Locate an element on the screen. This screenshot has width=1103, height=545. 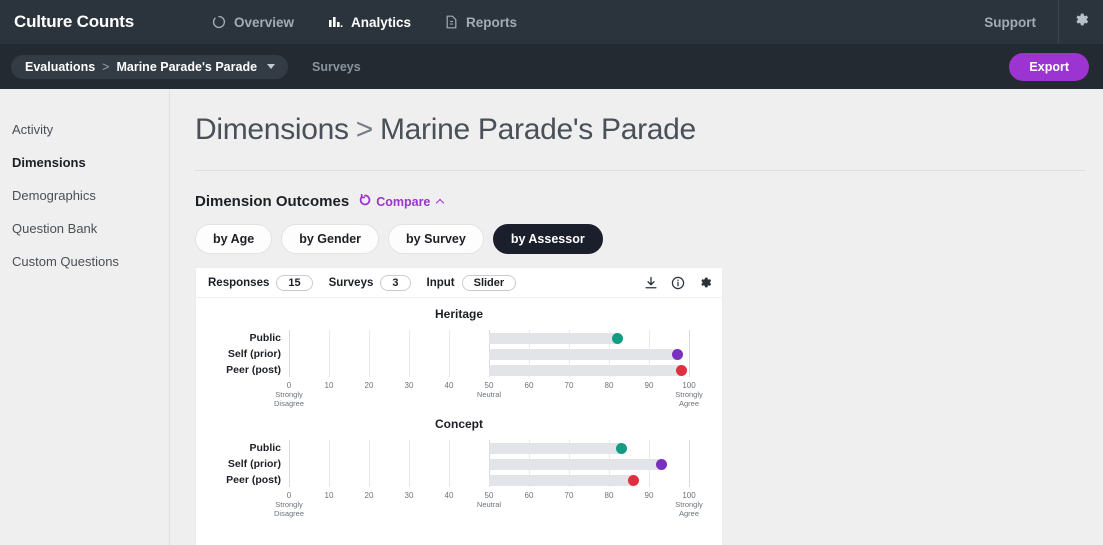
breadcrumb: Evaluations > Marine Parade's Parade is located at coordinates (150, 66).